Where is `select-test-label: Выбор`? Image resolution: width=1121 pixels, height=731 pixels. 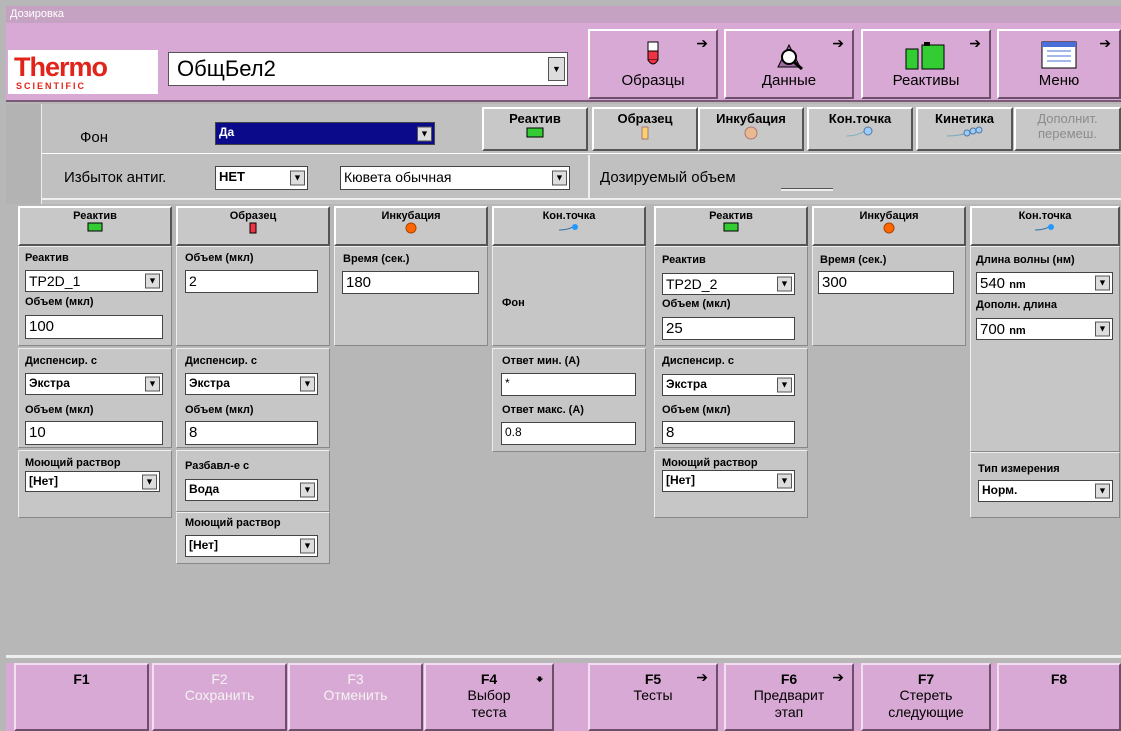
select-test-label: Выбор is located at coordinates (489, 695).